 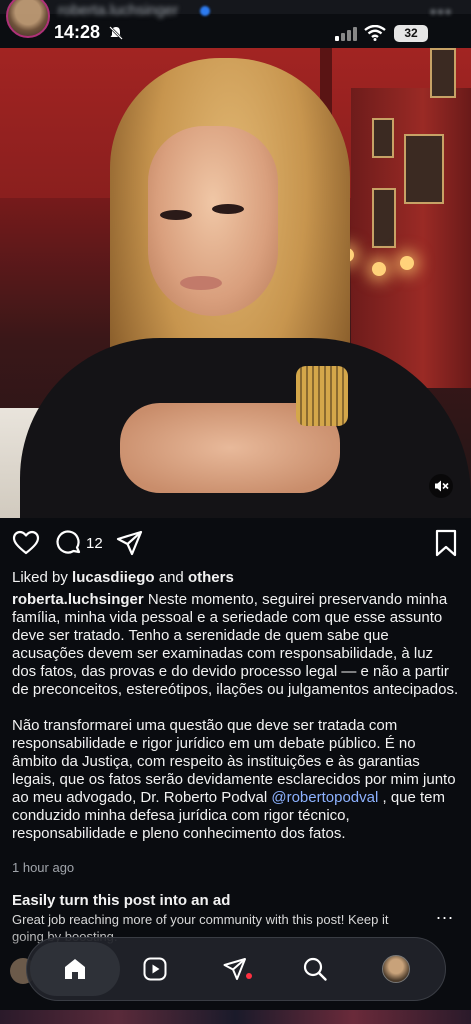 I want to click on mention-link: @robertopodval, so click(x=324, y=797).